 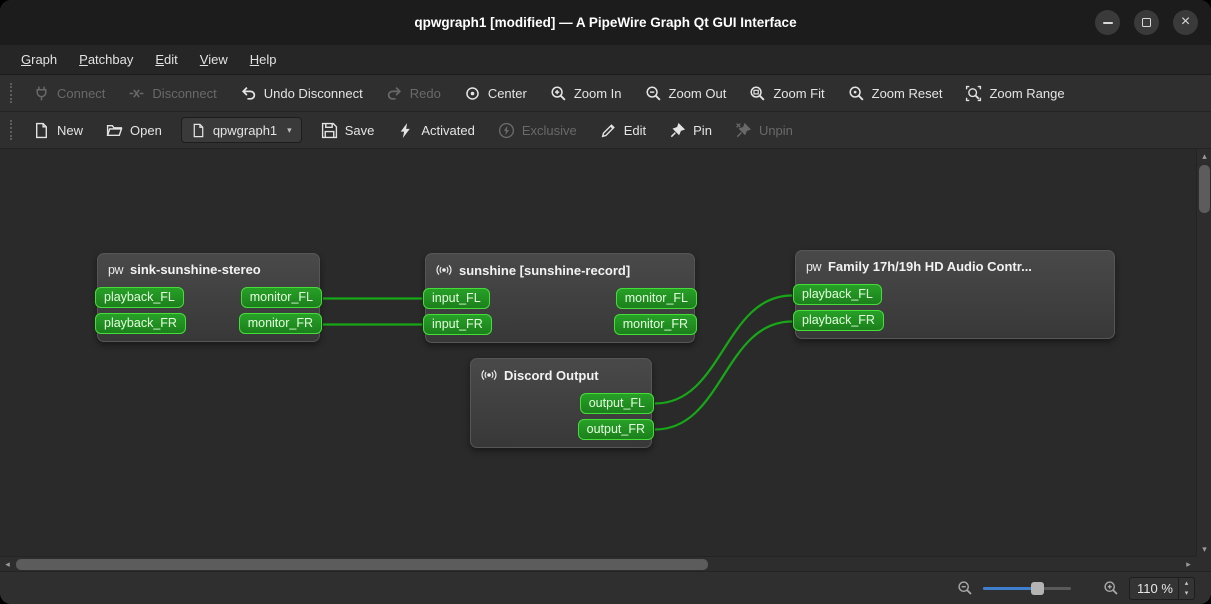 What do you see at coordinates (690, 130) in the screenshot?
I see `pin-button: Pin` at bounding box center [690, 130].